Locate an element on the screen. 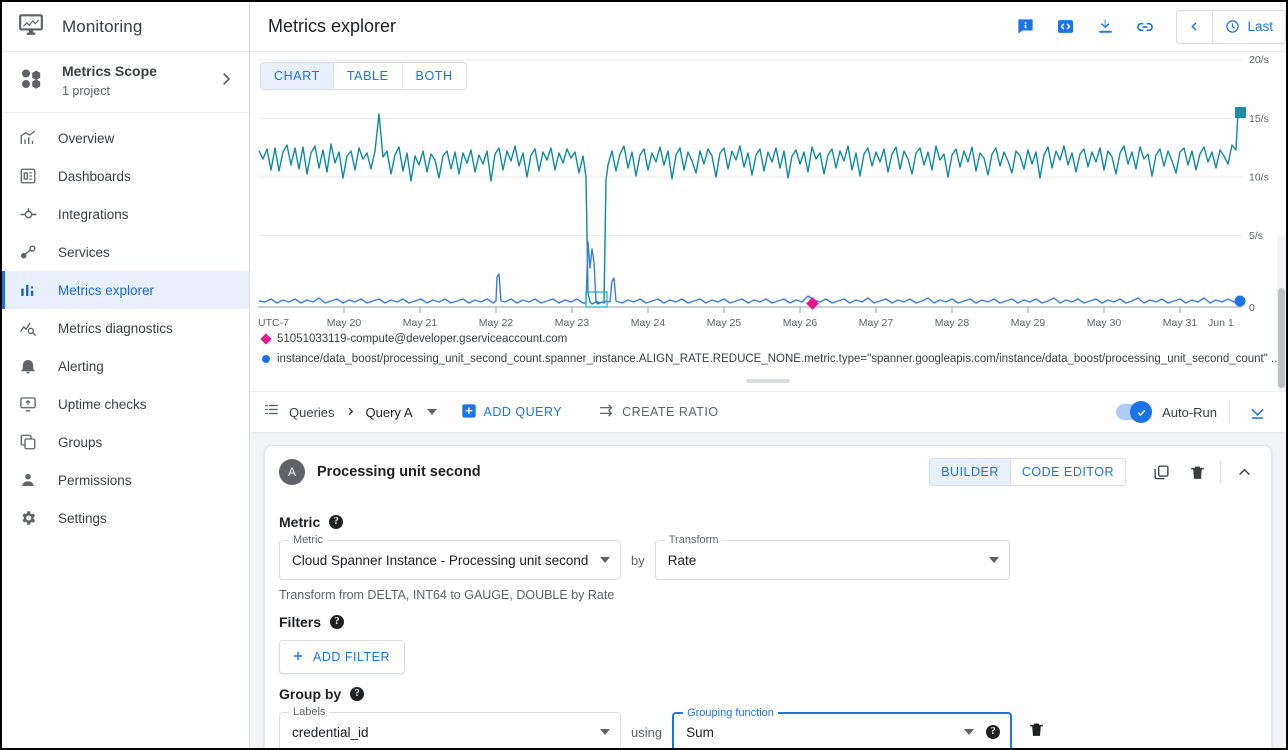 The width and height of the screenshot is (1288, 750). integrations-icon is located at coordinates (28, 214).